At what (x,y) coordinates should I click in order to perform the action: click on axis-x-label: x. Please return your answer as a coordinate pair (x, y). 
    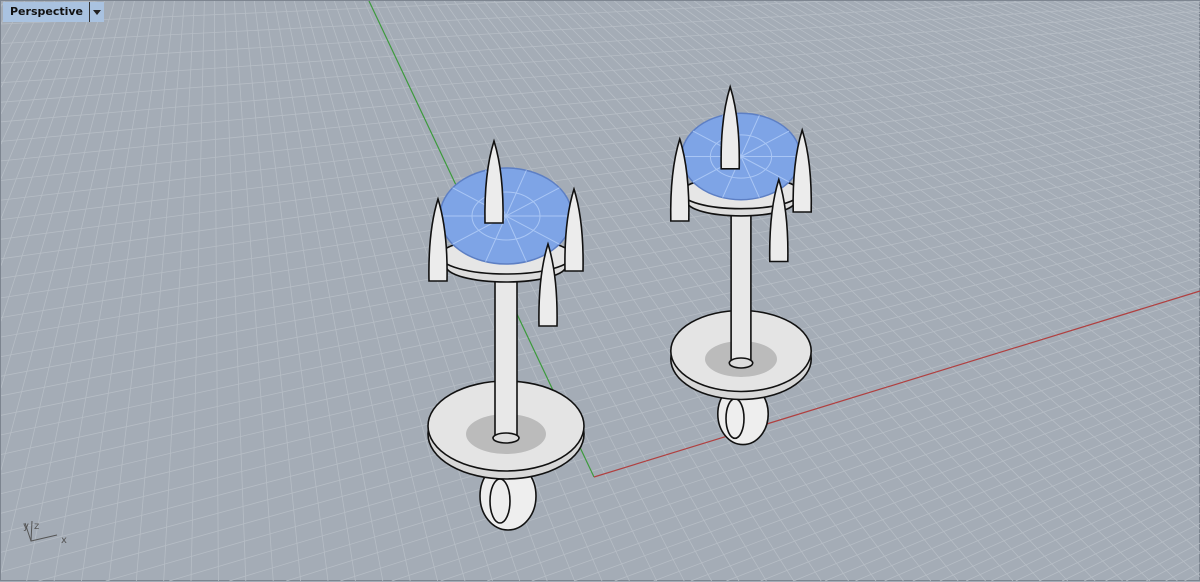
    Looking at the image, I should click on (64, 540).